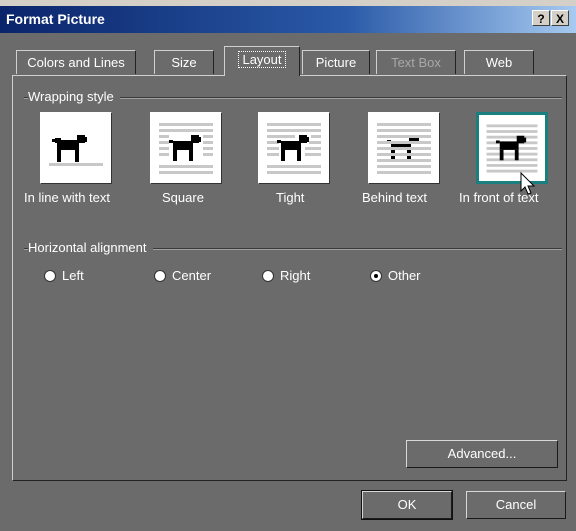 The image size is (576, 531). What do you see at coordinates (504, 158) in the screenshot?
I see `wrap-option-front: In front of text` at bounding box center [504, 158].